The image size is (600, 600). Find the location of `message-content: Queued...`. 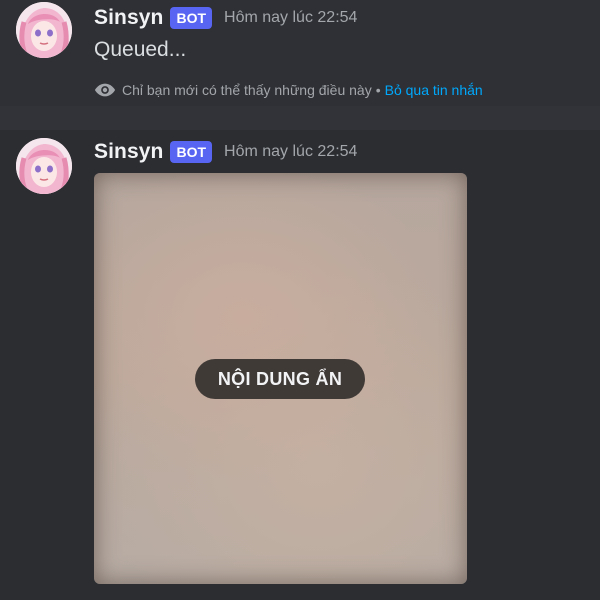

message-content: Queued... is located at coordinates (140, 49).